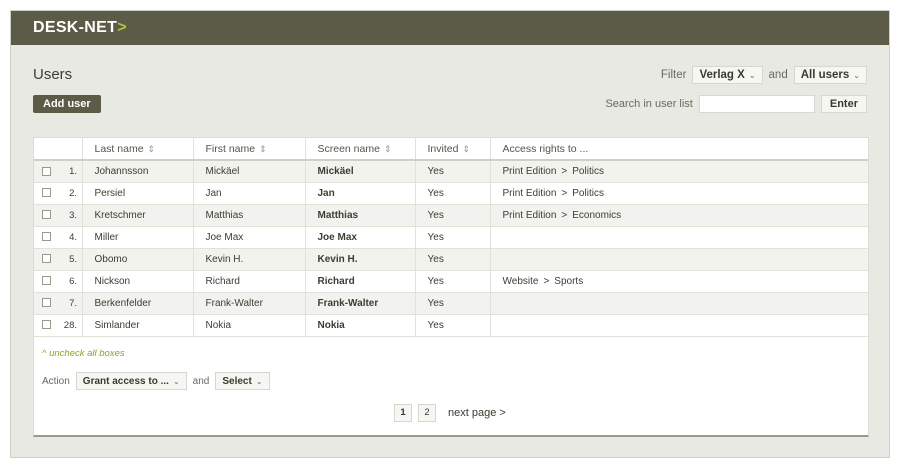 The width and height of the screenshot is (901, 460). What do you see at coordinates (451, 281) in the screenshot?
I see `table-row: 6. Nickson Richard Richard Yes Website > Sports` at bounding box center [451, 281].